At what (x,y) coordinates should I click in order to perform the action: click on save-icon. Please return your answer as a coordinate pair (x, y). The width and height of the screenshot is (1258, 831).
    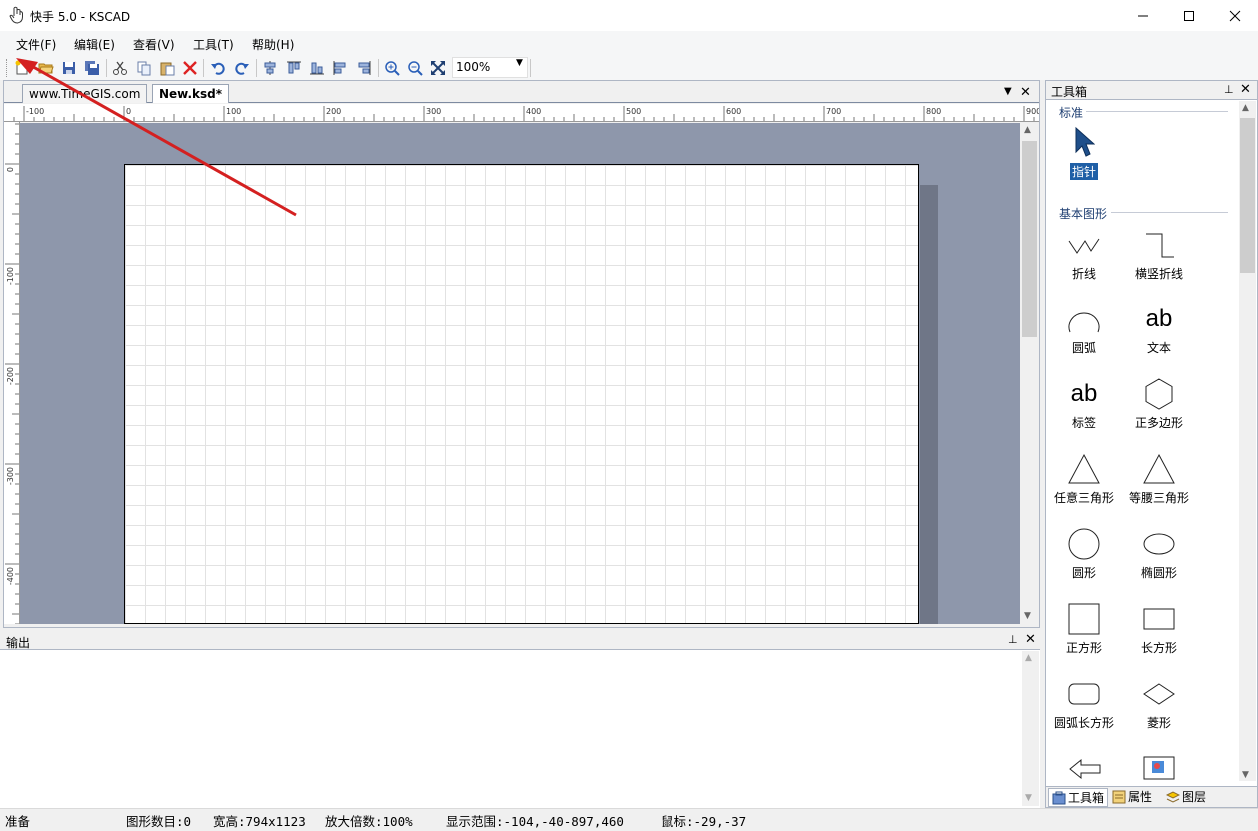
    Looking at the image, I should click on (69, 68).